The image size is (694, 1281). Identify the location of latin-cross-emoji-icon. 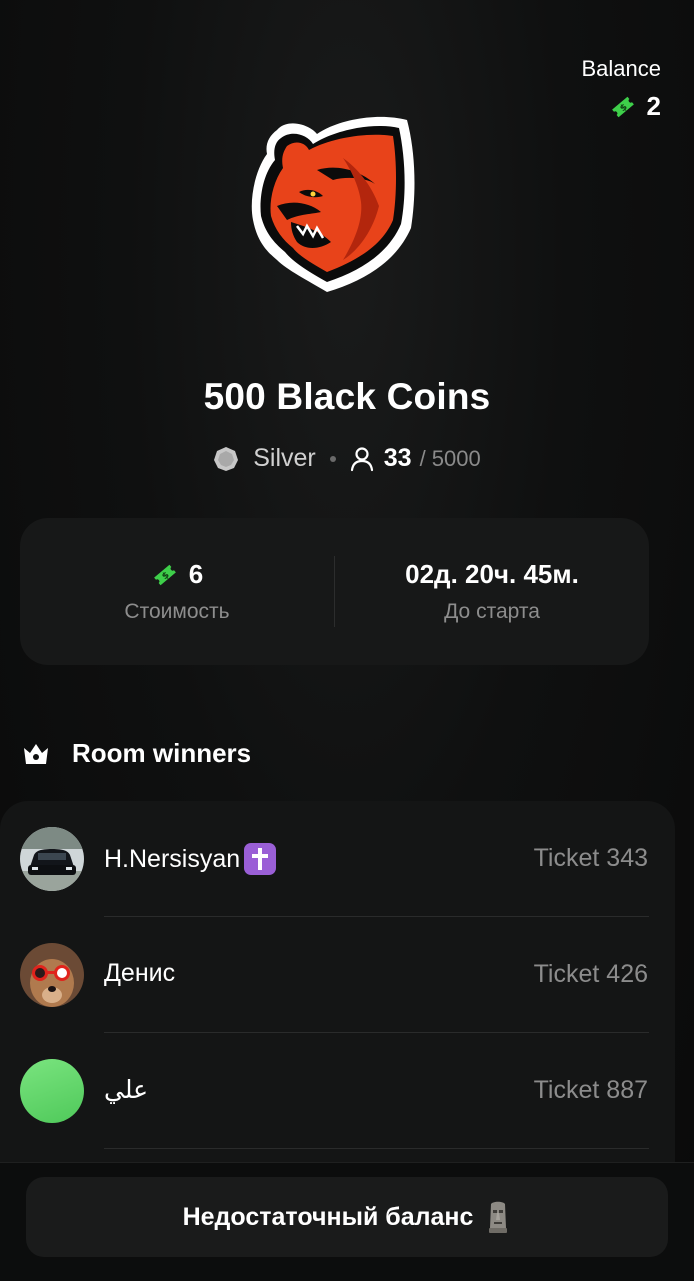
(260, 859).